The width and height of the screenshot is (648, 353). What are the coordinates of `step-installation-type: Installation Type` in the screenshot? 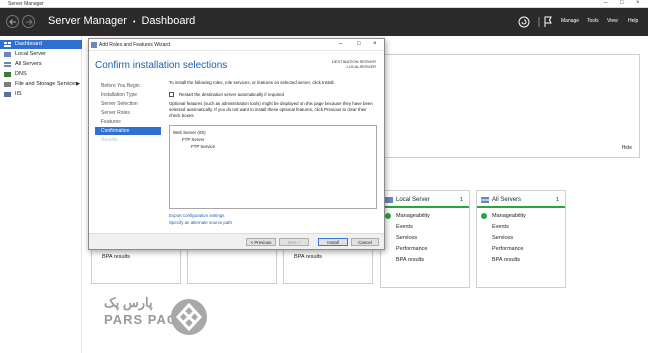 It's located at (119, 95).